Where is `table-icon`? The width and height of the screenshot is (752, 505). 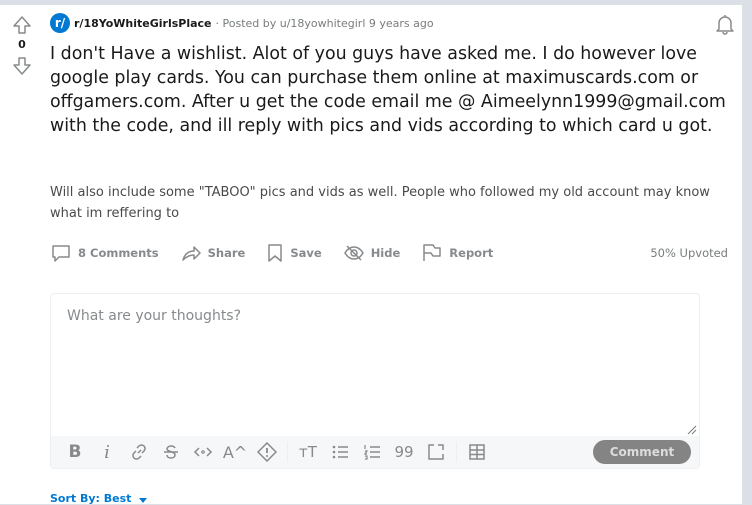 table-icon is located at coordinates (477, 452).